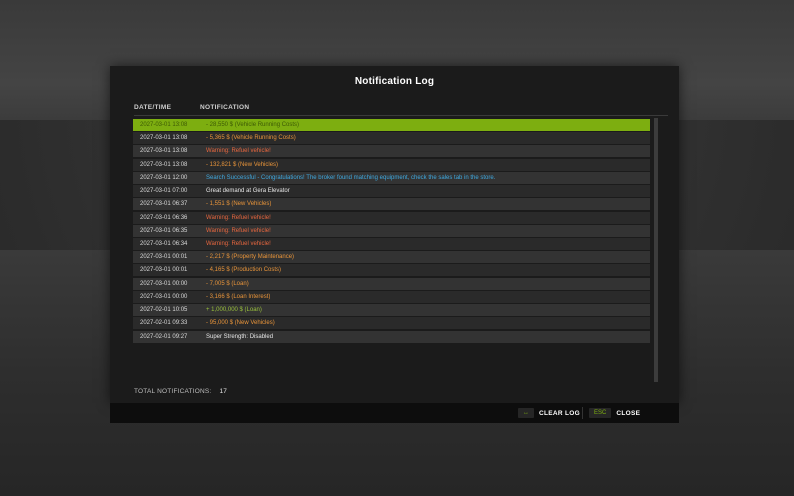 The image size is (794, 496). I want to click on notification-message: Great demand at Gera Elevator, so click(248, 191).